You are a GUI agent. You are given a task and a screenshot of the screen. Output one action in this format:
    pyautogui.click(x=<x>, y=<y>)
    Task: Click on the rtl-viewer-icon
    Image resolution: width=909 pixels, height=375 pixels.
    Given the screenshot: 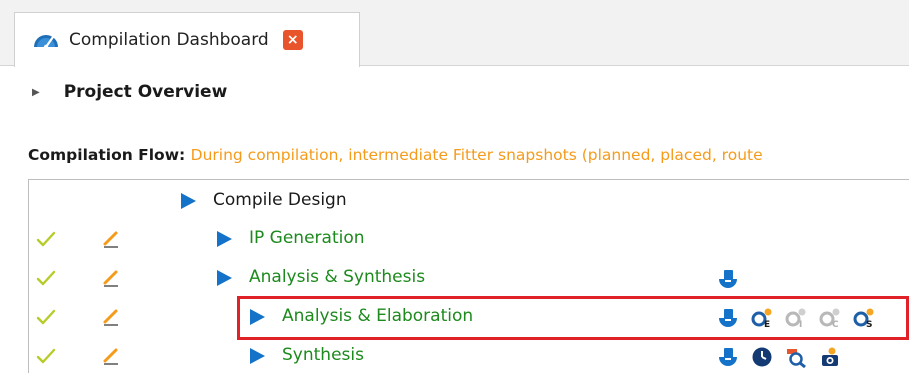 What is the action you would take?
    pyautogui.click(x=796, y=357)
    